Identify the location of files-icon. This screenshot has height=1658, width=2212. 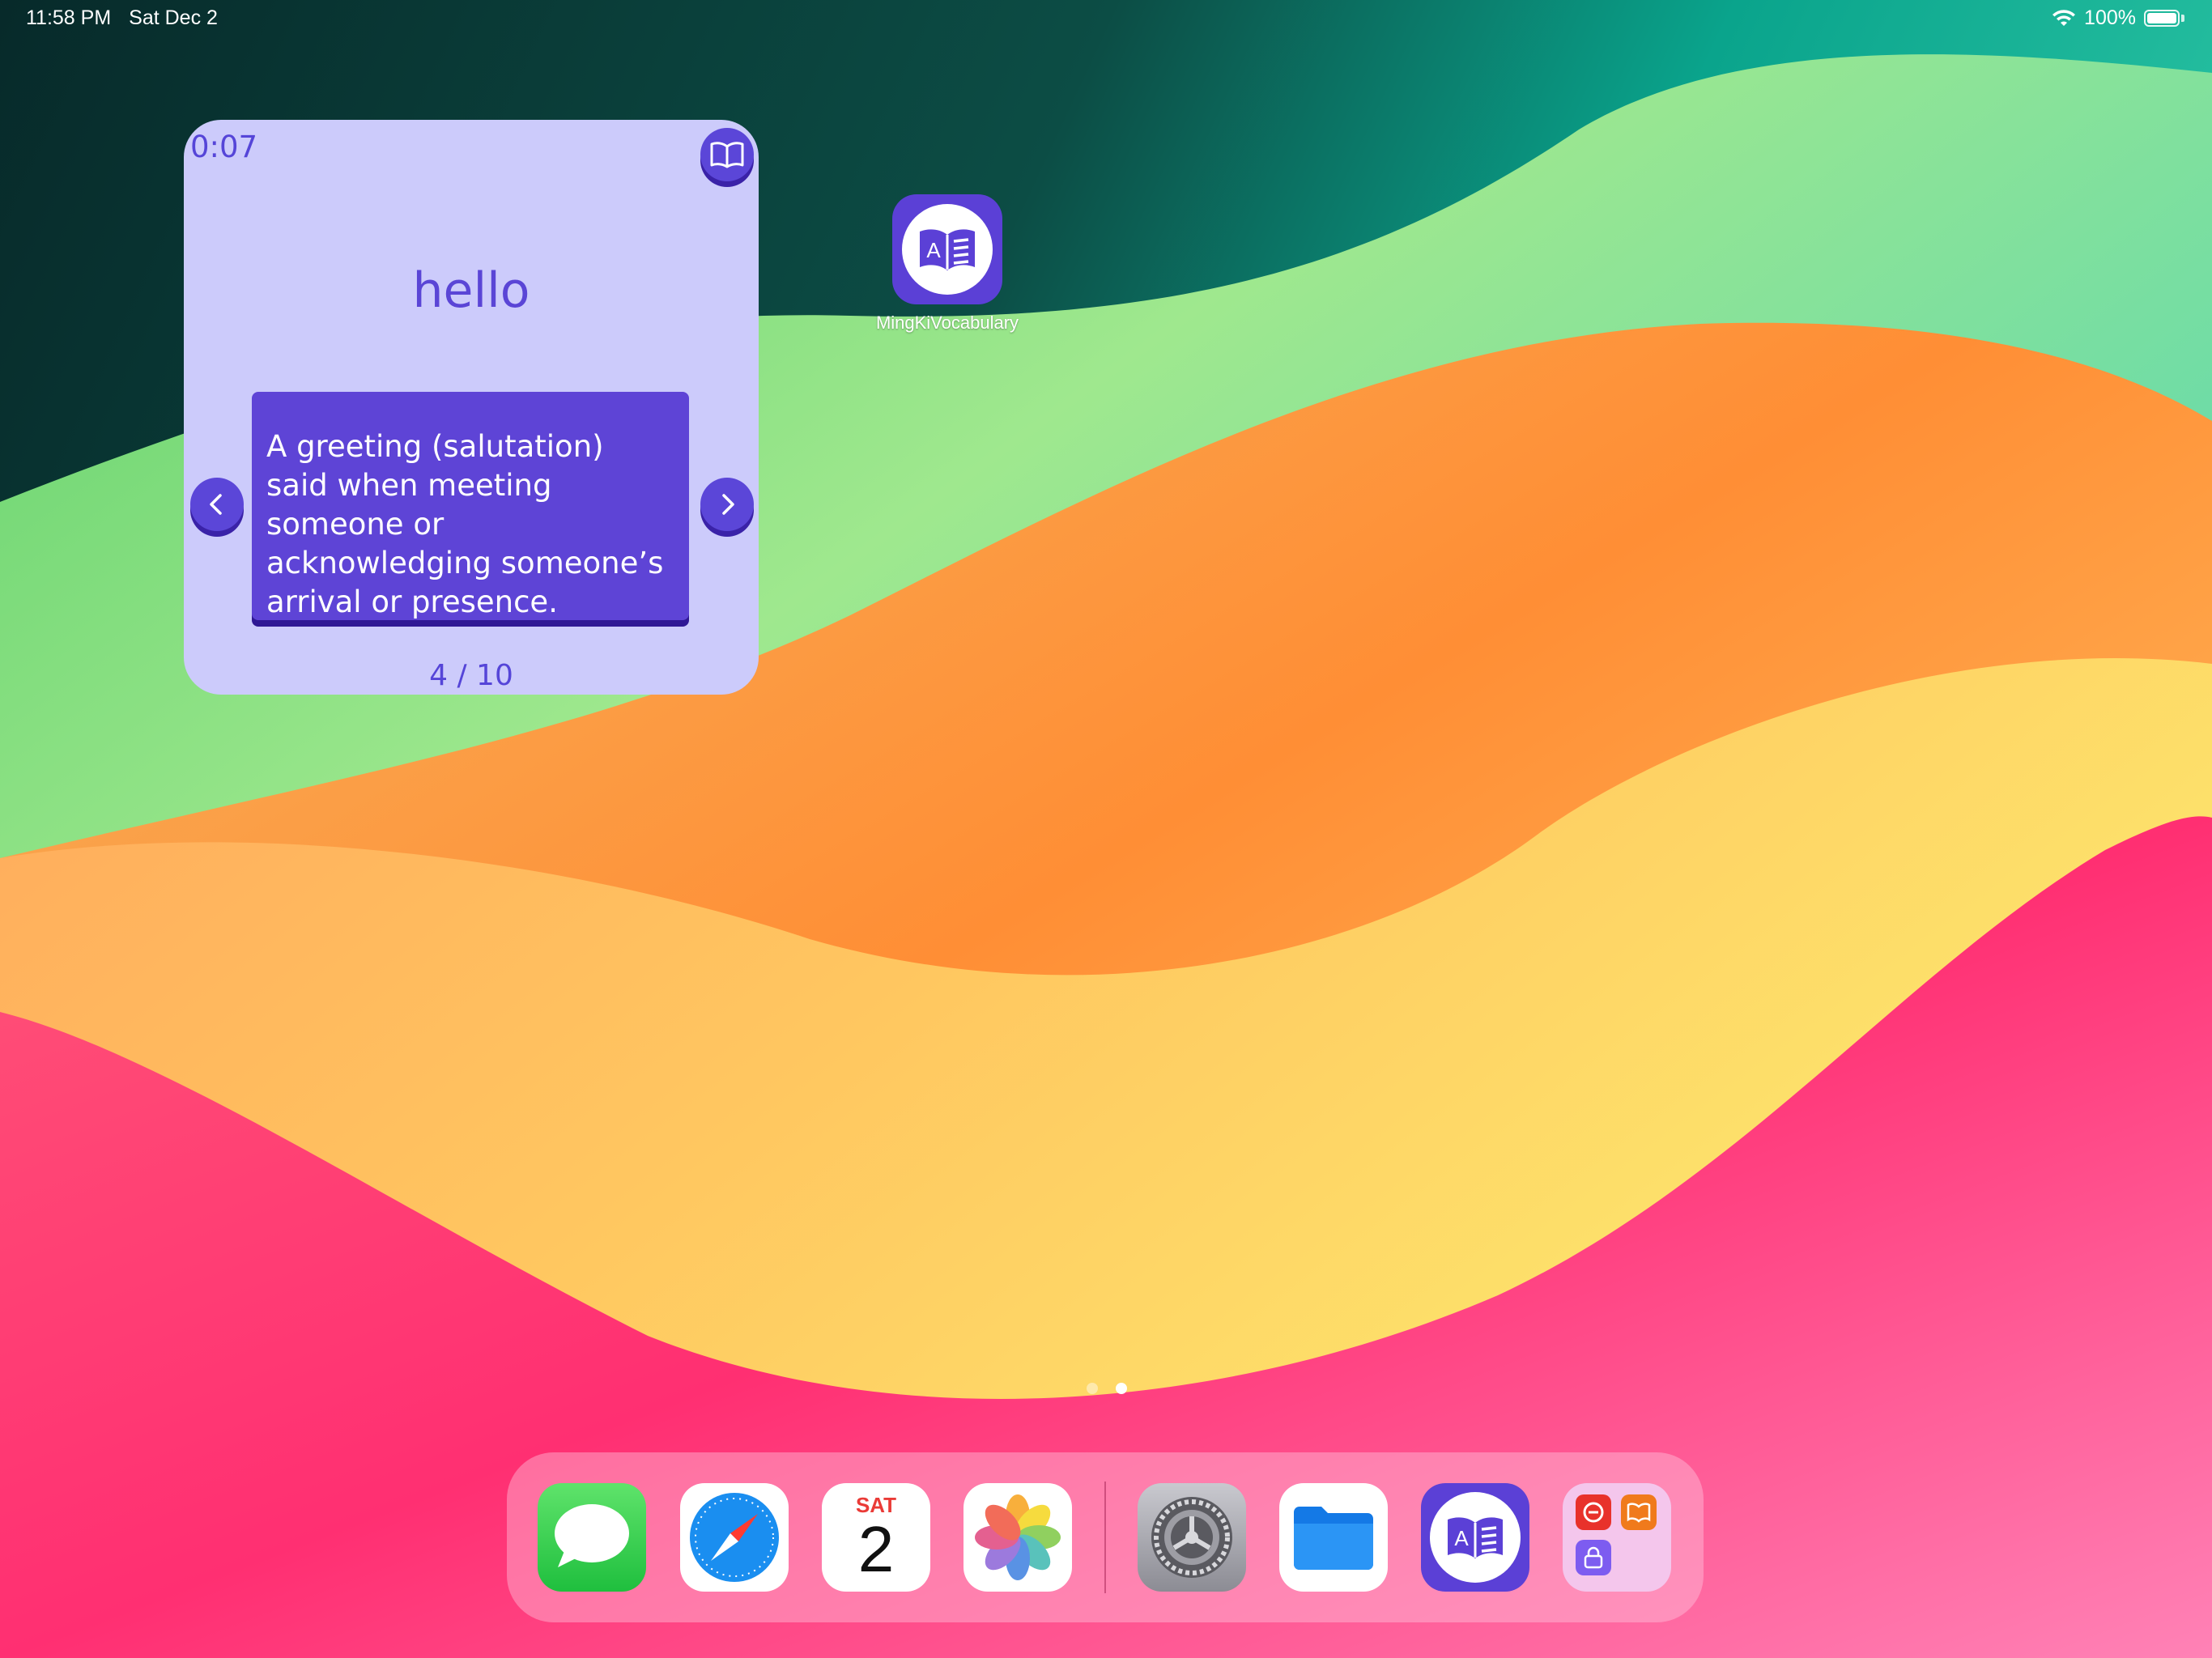
(1333, 1538).